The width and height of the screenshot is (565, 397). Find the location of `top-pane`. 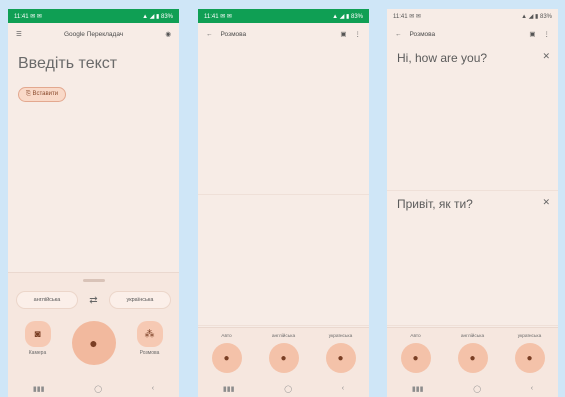

top-pane is located at coordinates (283, 120).